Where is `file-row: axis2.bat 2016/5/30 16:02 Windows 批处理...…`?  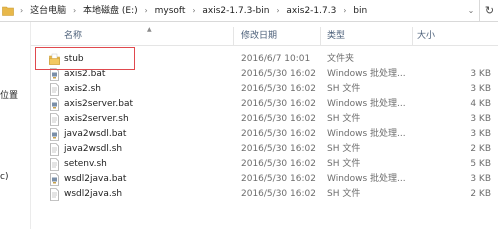 file-row: axis2.bat 2016/5/30 16:02 Windows 批处理...… is located at coordinates (264, 74).